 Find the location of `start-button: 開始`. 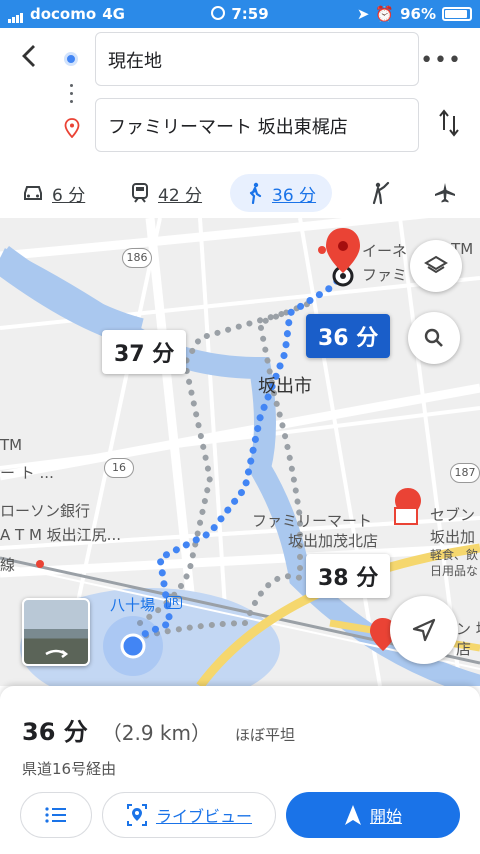

start-button: 開始 is located at coordinates (373, 815).